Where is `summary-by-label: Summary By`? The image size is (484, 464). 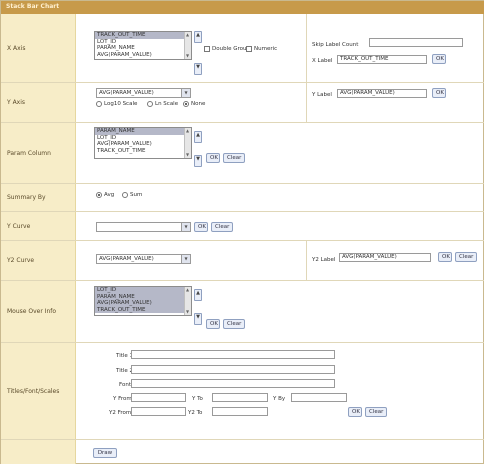 summary-by-label: Summary By is located at coordinates (38, 197).